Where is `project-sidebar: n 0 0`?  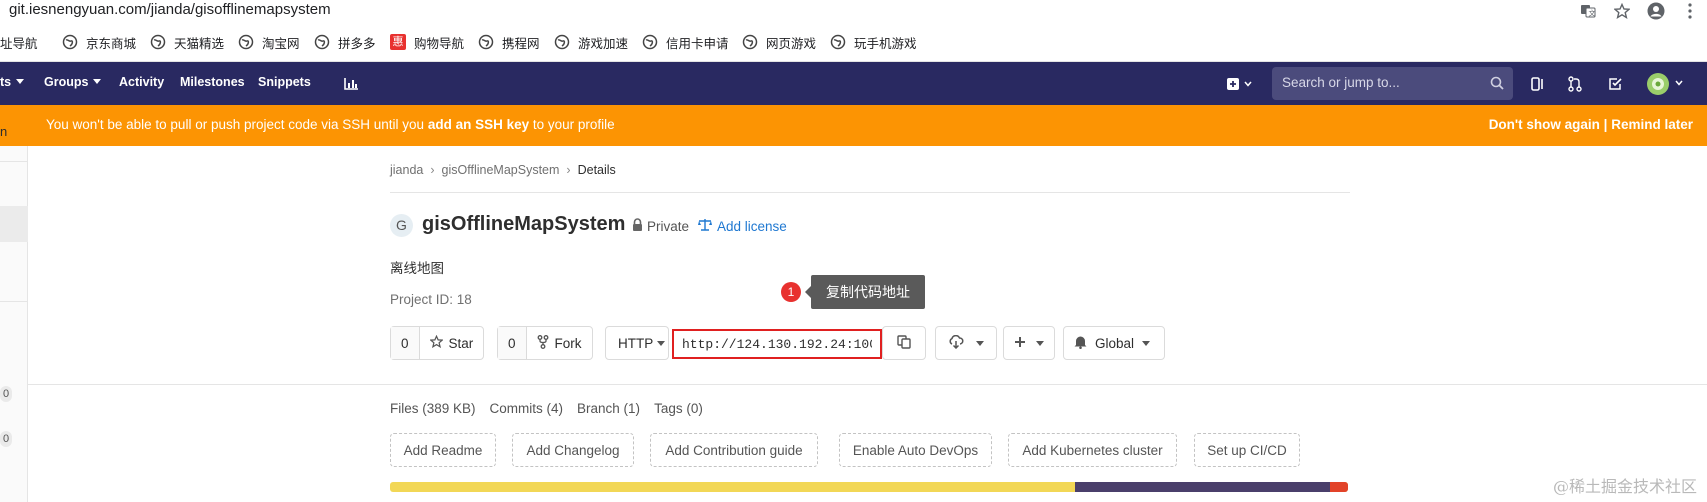 project-sidebar: n 0 0 is located at coordinates (14, 313).